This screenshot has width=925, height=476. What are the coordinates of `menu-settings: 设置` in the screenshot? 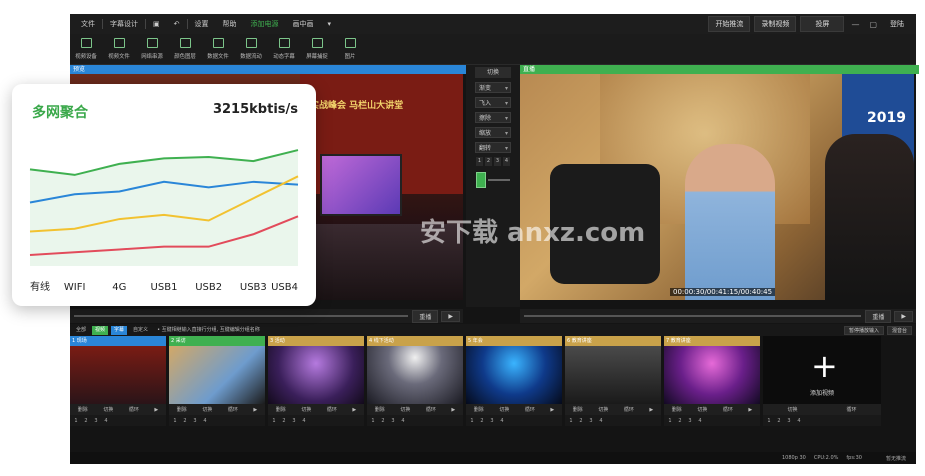 It's located at (202, 24).